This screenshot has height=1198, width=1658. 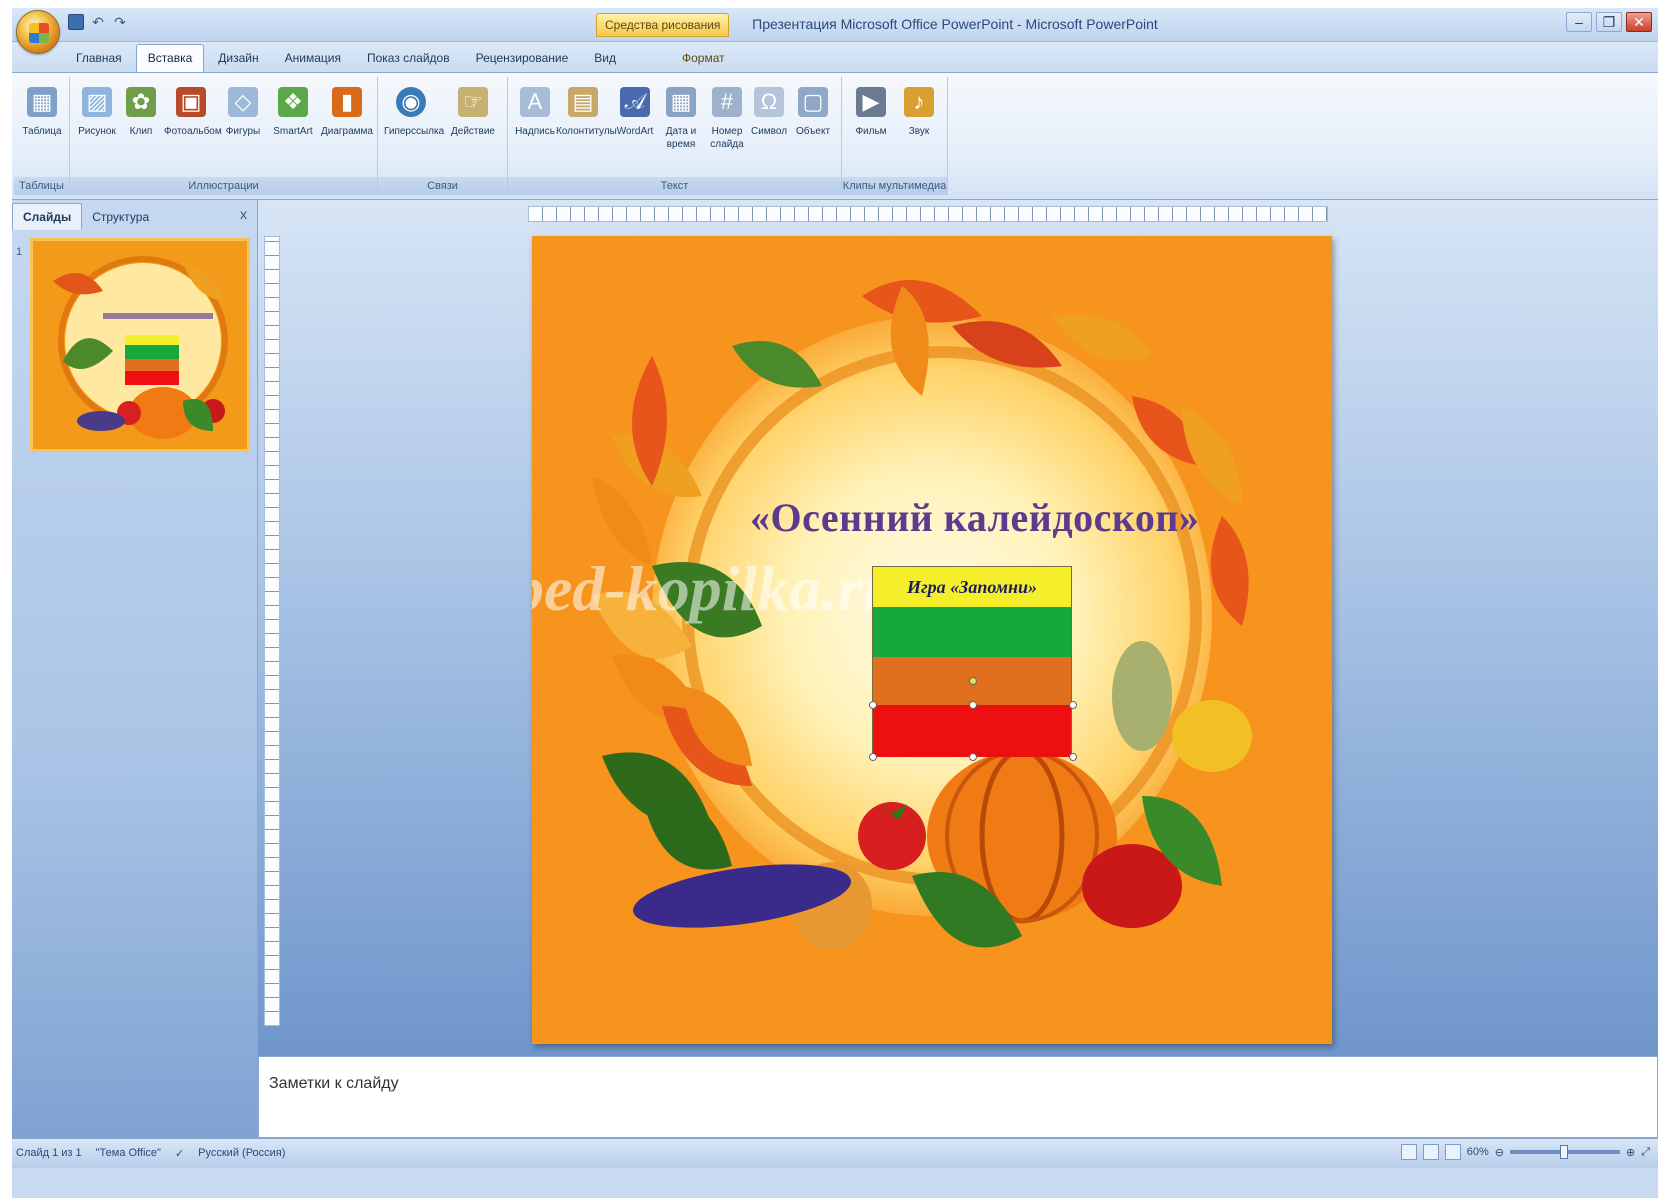 I want to click on pane-tabs: Слайды Структура, so click(x=134, y=215).